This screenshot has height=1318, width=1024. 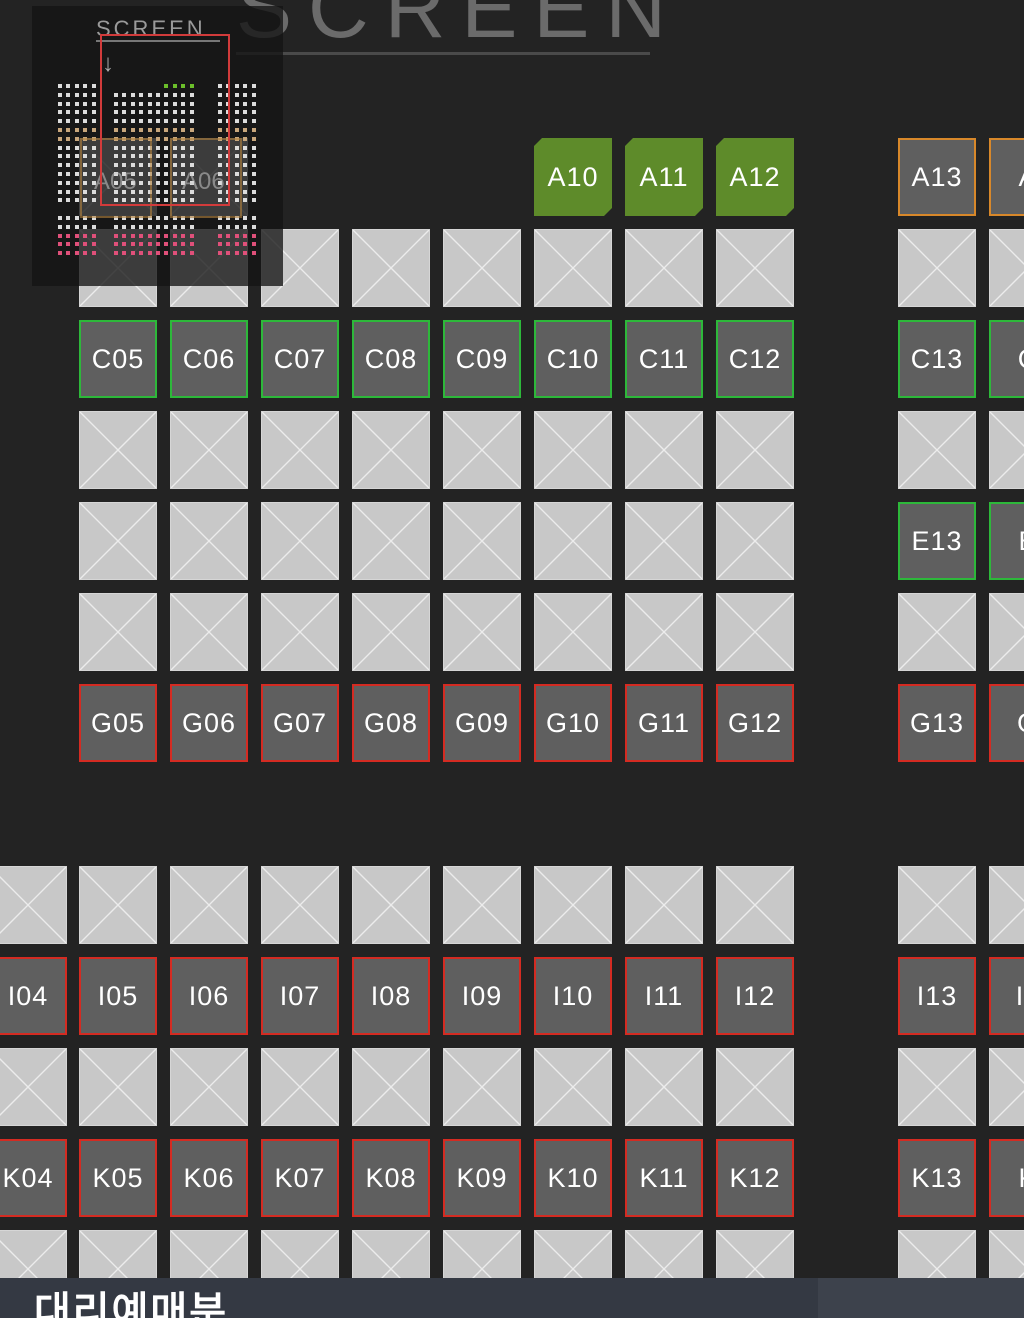 I want to click on seat-g14: G, so click(x=1006, y=723).